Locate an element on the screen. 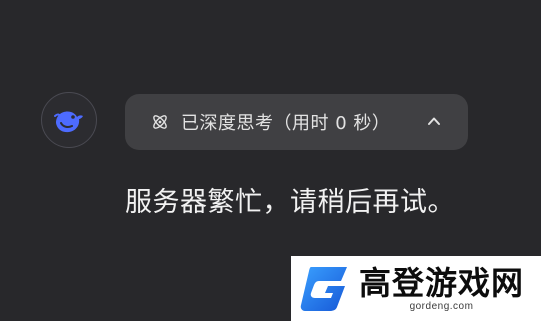  thinking-toggle-button: 已深度思考（用时 0 秒） is located at coordinates (296, 122).